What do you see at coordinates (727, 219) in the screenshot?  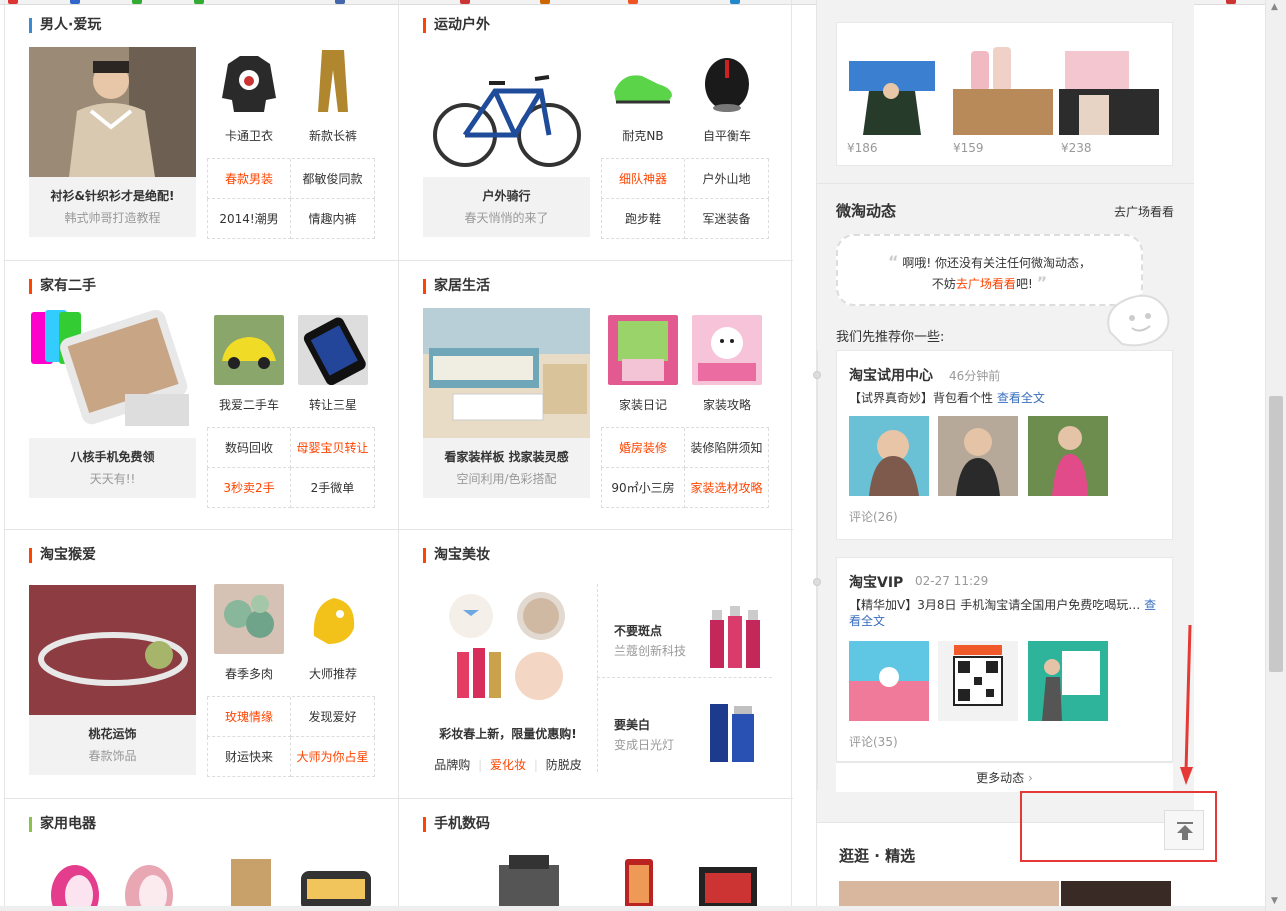 I see `tag-link: 军迷装备` at bounding box center [727, 219].